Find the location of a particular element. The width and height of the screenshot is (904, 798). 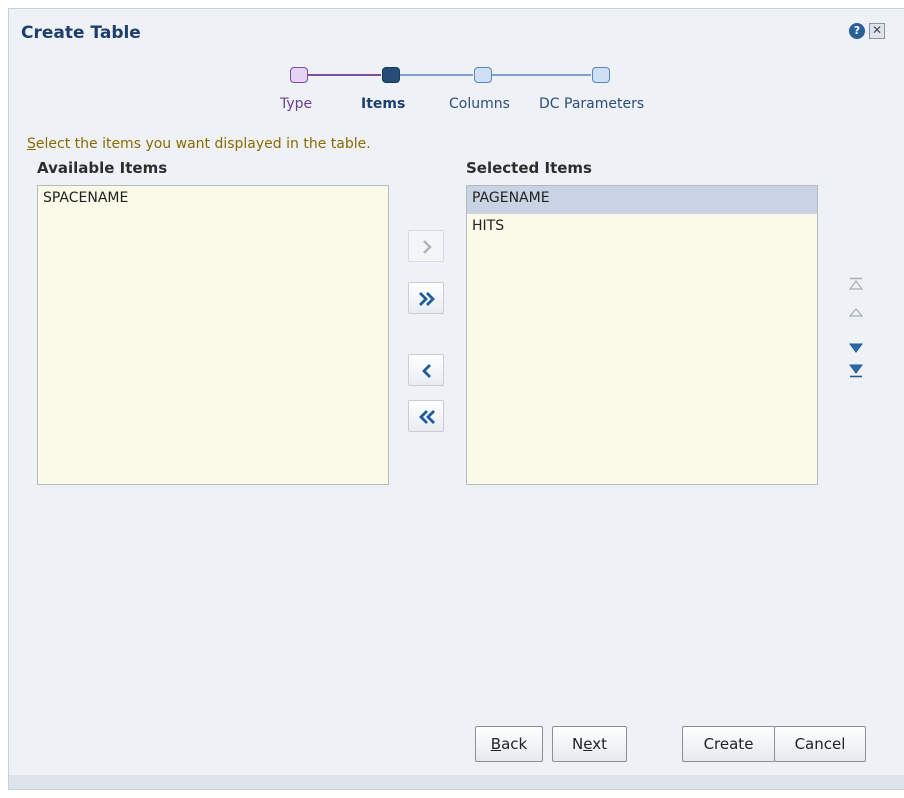

cancel-button: Cancel is located at coordinates (820, 744).